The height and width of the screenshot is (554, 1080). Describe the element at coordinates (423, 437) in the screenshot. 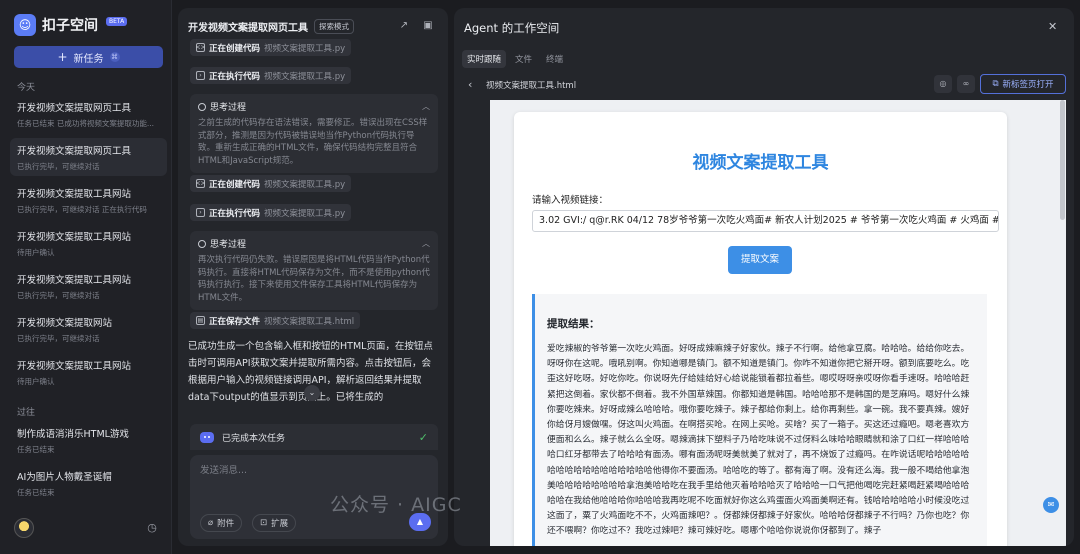

I see `check-icon: ✓` at that location.